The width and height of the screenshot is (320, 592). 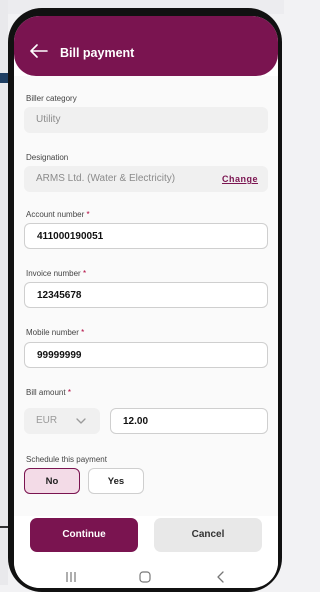 I want to click on invoice-number-input: 12345678, so click(x=146, y=295).